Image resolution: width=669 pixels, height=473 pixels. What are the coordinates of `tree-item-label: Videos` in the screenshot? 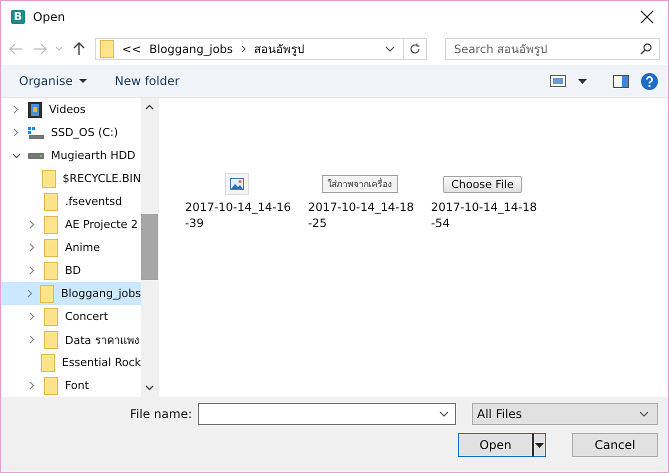 It's located at (67, 109).